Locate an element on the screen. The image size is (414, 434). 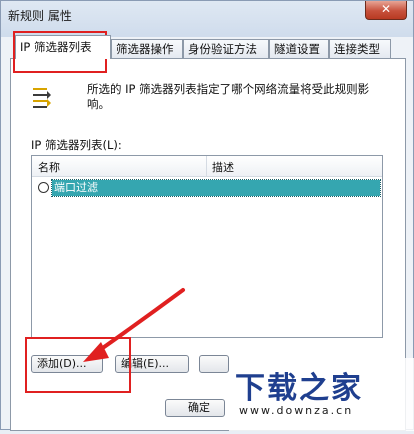
tab-ip-filter-list: IP 筛选器列表 is located at coordinates (63, 47).